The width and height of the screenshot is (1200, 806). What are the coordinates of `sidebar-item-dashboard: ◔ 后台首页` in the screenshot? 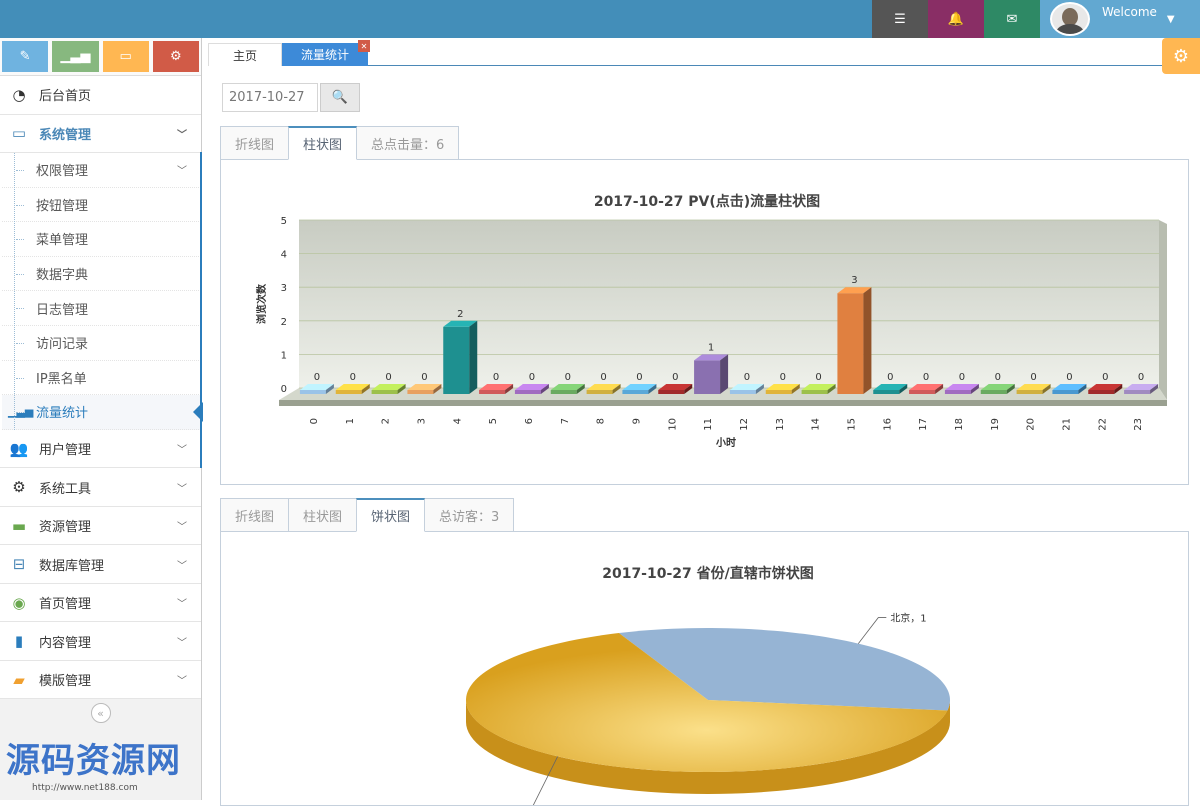 It's located at (100, 95).